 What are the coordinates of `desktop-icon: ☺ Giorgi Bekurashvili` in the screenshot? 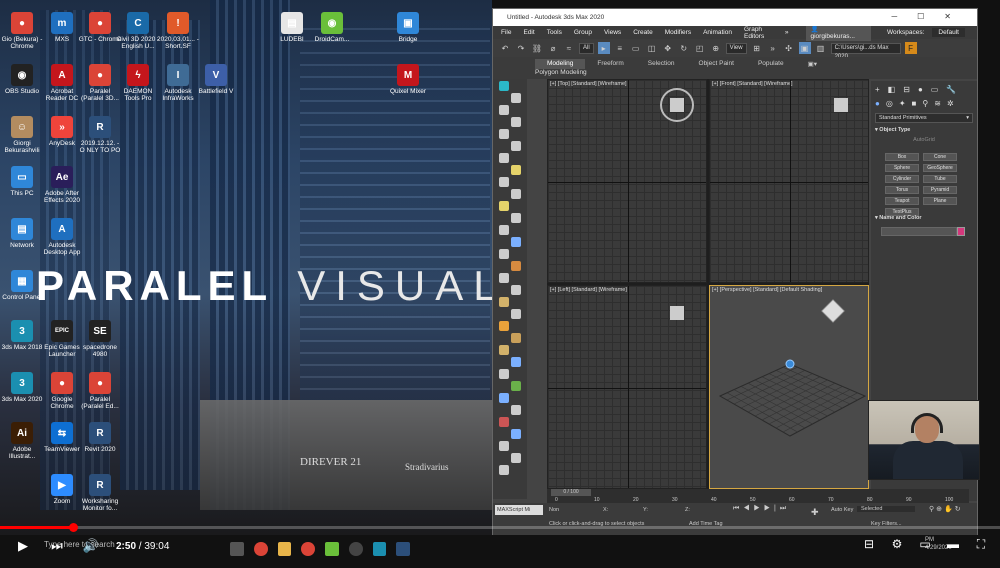 It's located at (22, 135).